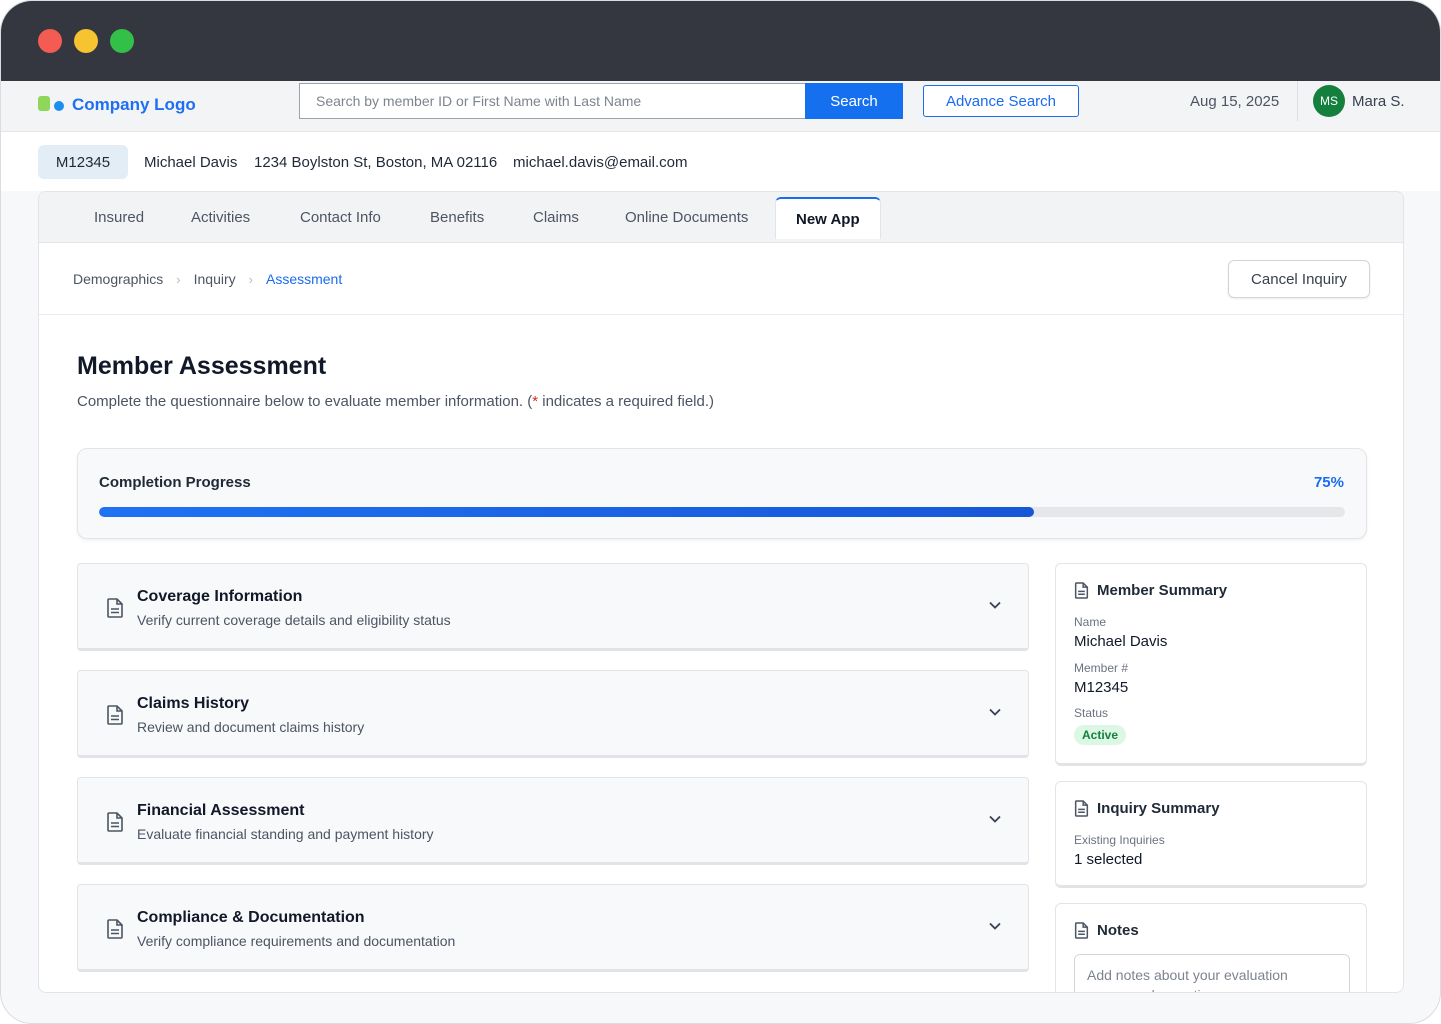 This screenshot has height=1024, width=1441. I want to click on existing-inquiries-value: 1 selected, so click(1108, 859).